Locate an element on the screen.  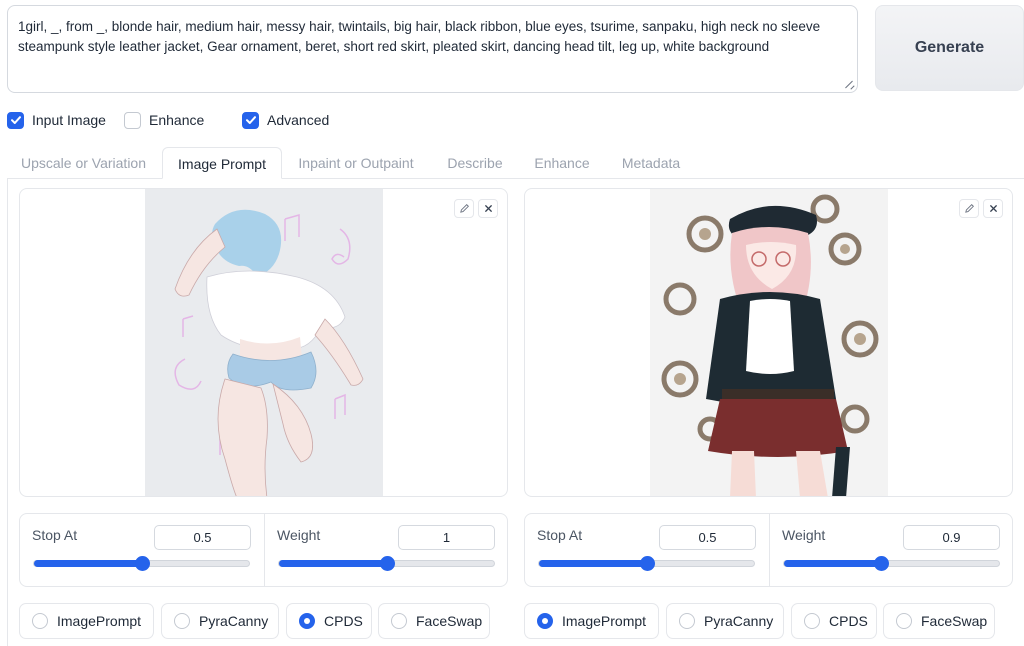
tab-metadata: Metadata is located at coordinates (651, 163).